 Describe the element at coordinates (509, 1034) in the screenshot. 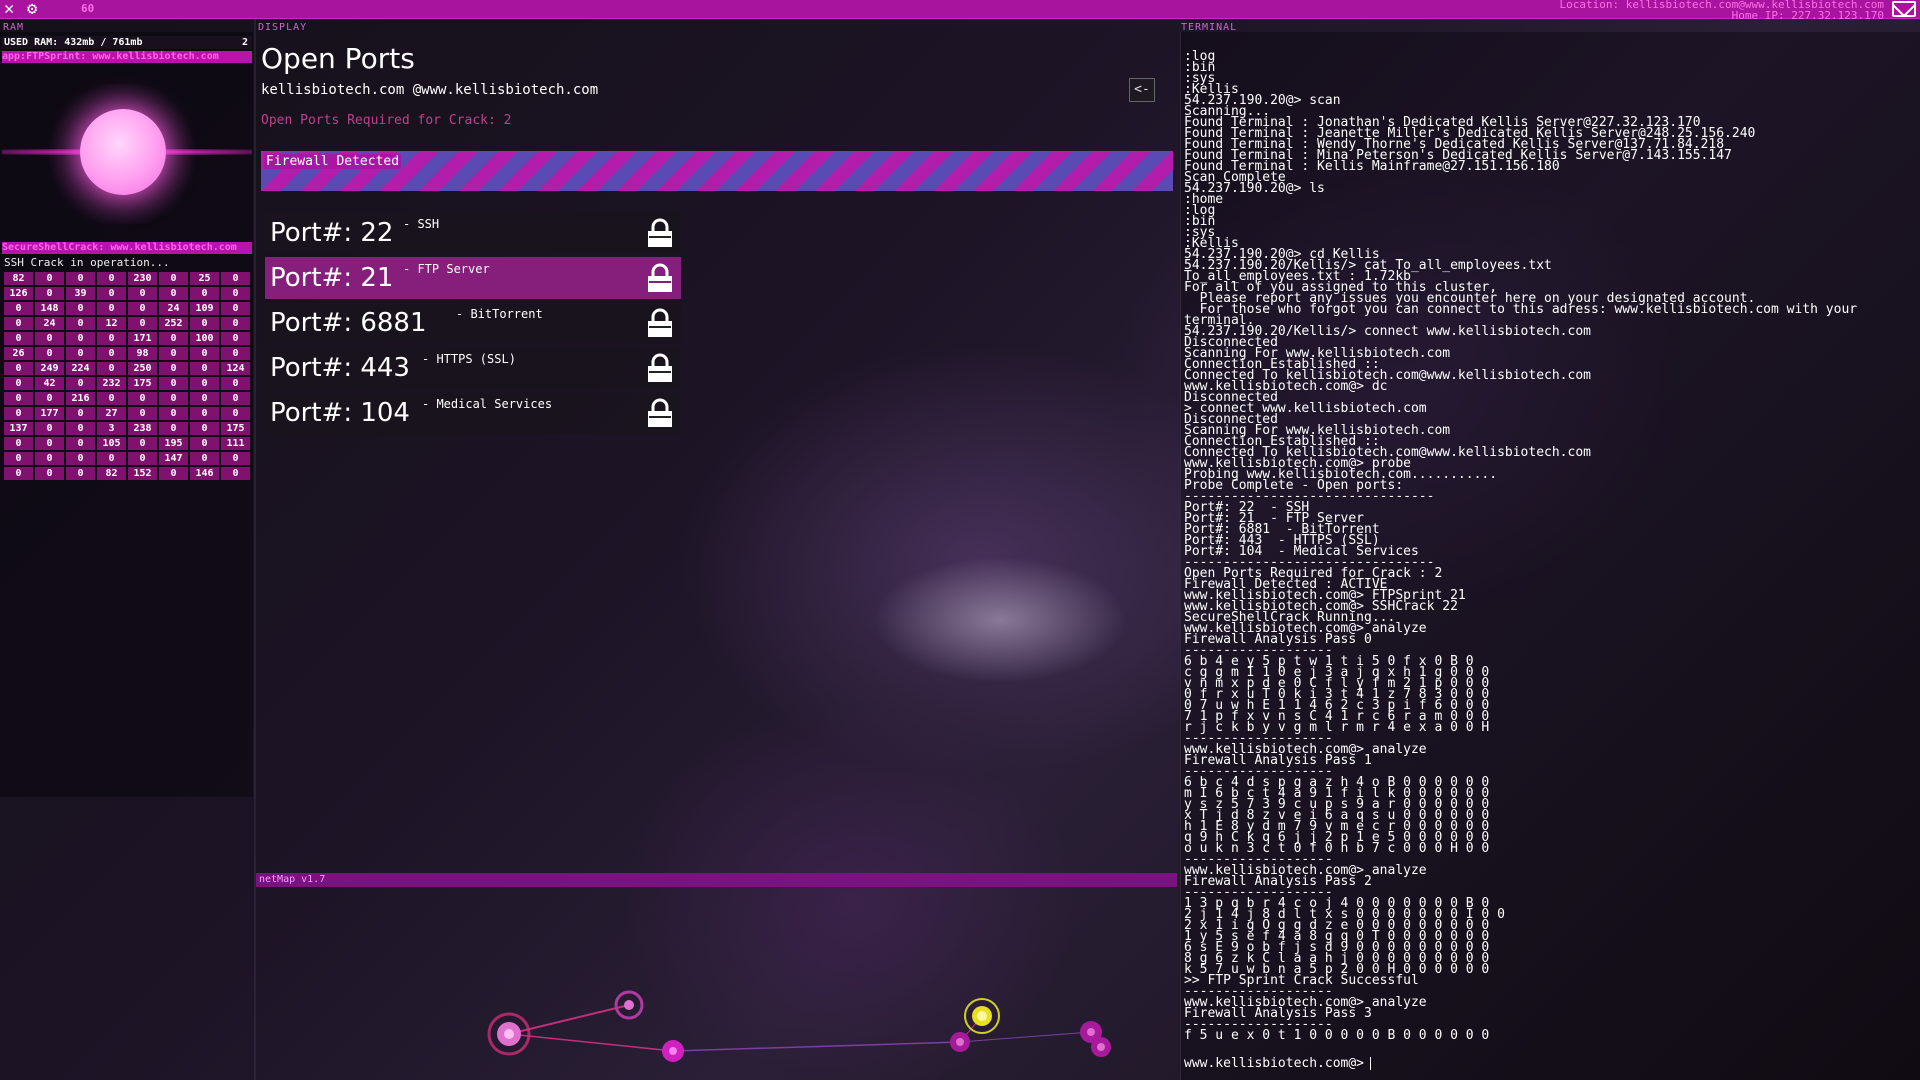

I see `netmap-node-home` at that location.